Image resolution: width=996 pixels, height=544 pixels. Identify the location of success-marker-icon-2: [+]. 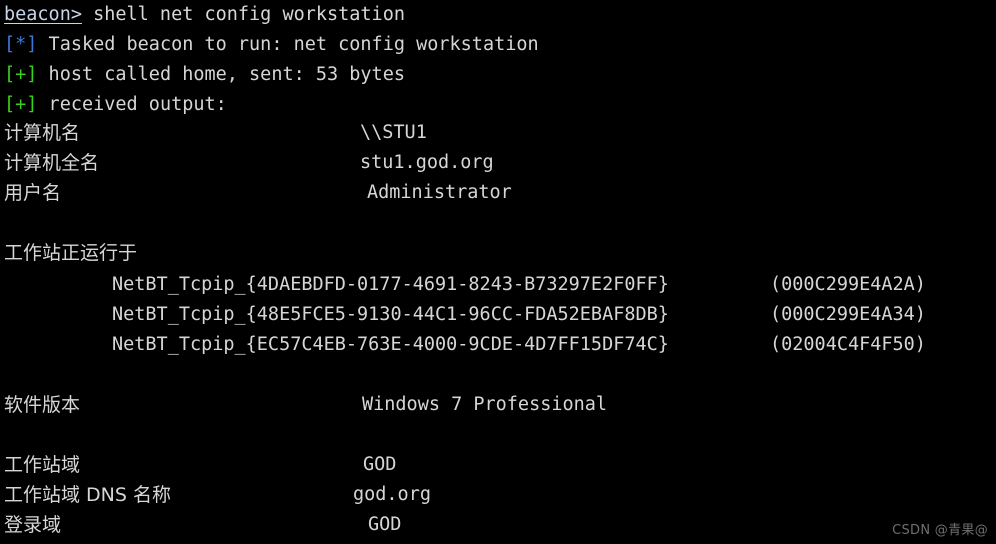
(21, 104).